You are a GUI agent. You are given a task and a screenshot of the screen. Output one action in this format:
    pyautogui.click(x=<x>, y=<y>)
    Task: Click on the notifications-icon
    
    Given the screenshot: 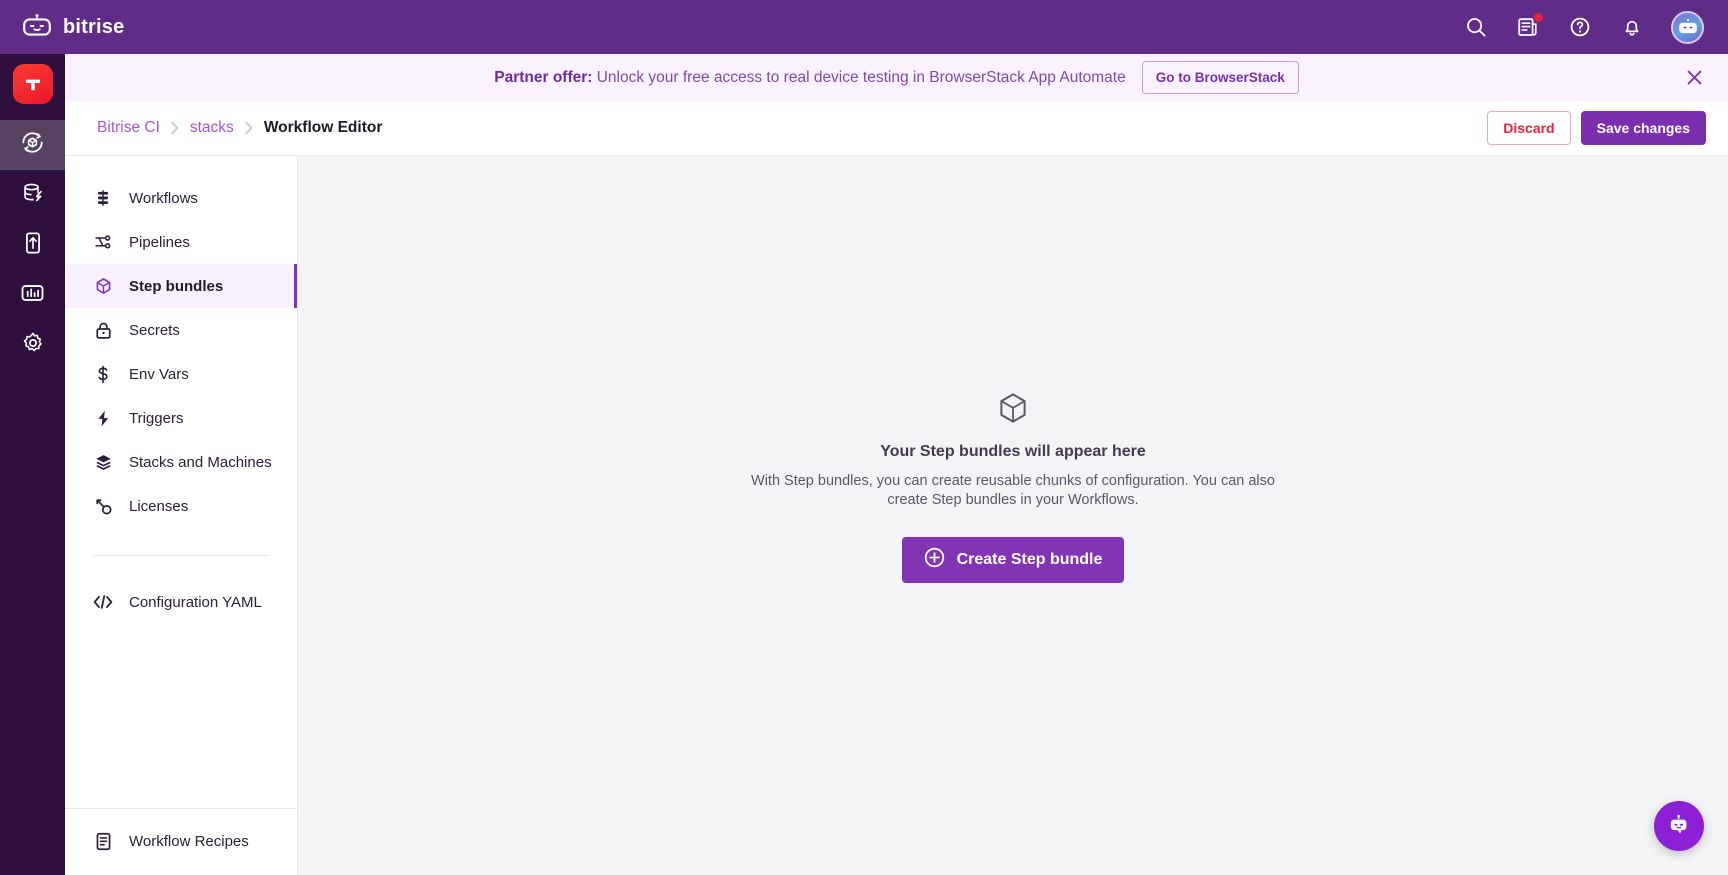 What is the action you would take?
    pyautogui.click(x=1632, y=27)
    